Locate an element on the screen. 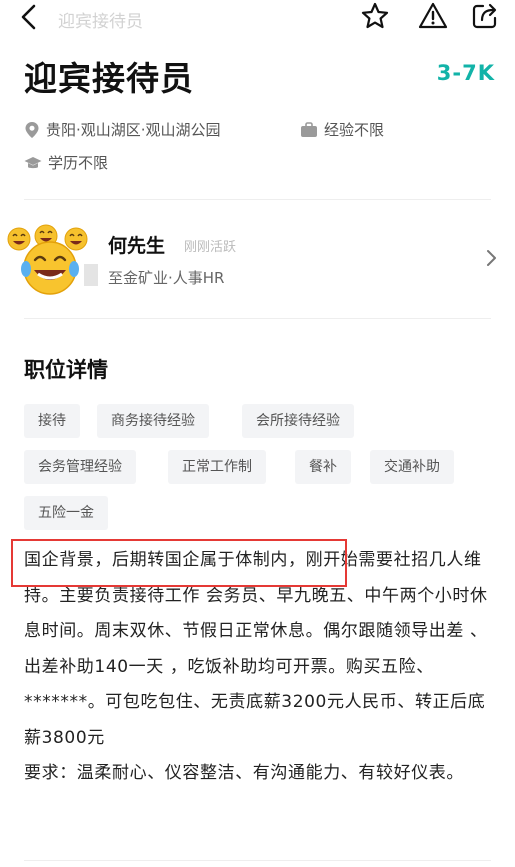 The width and height of the screenshot is (515, 867). location-text: 贵阳·观山湖区·观山湖公园 is located at coordinates (133, 130).